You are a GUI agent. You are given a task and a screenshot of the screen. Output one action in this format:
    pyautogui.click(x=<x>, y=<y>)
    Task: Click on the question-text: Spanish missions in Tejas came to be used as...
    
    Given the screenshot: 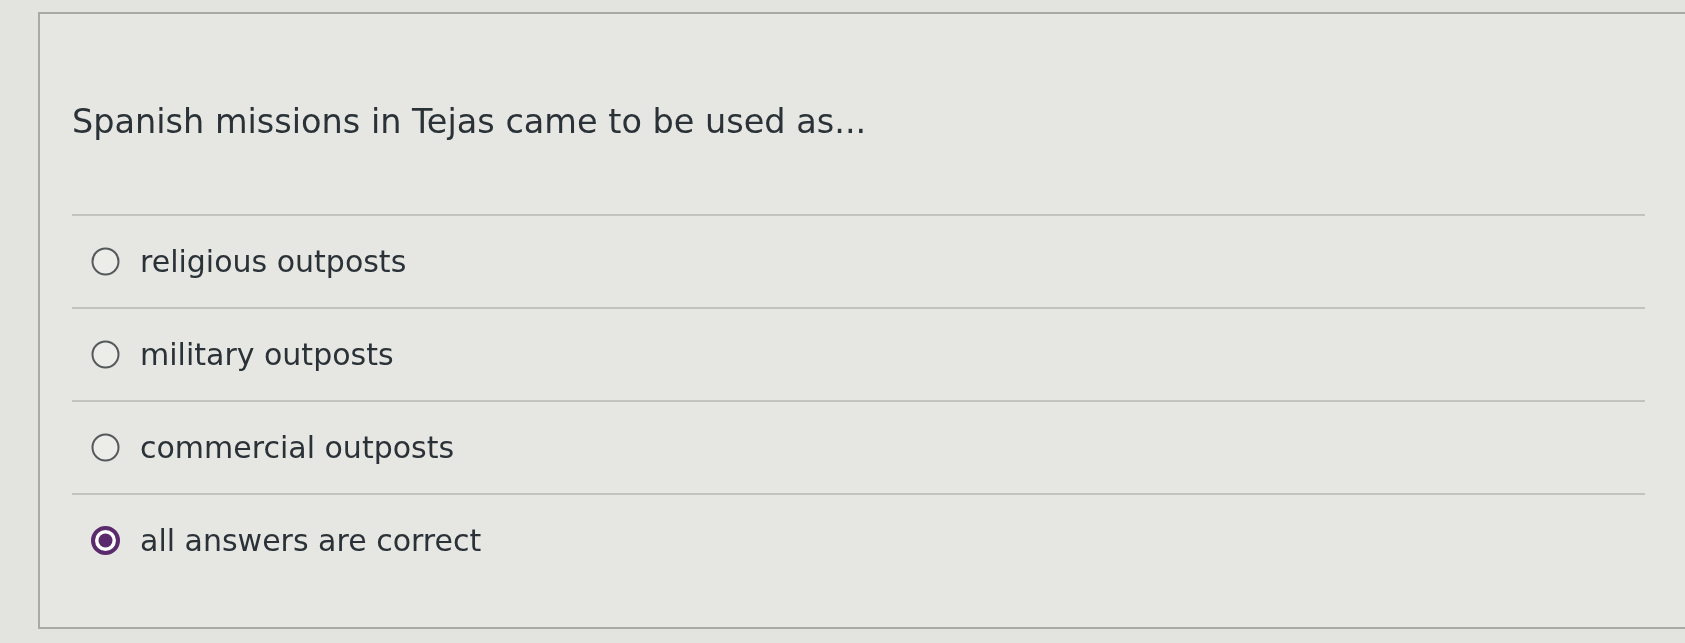 What is the action you would take?
    pyautogui.click(x=470, y=122)
    